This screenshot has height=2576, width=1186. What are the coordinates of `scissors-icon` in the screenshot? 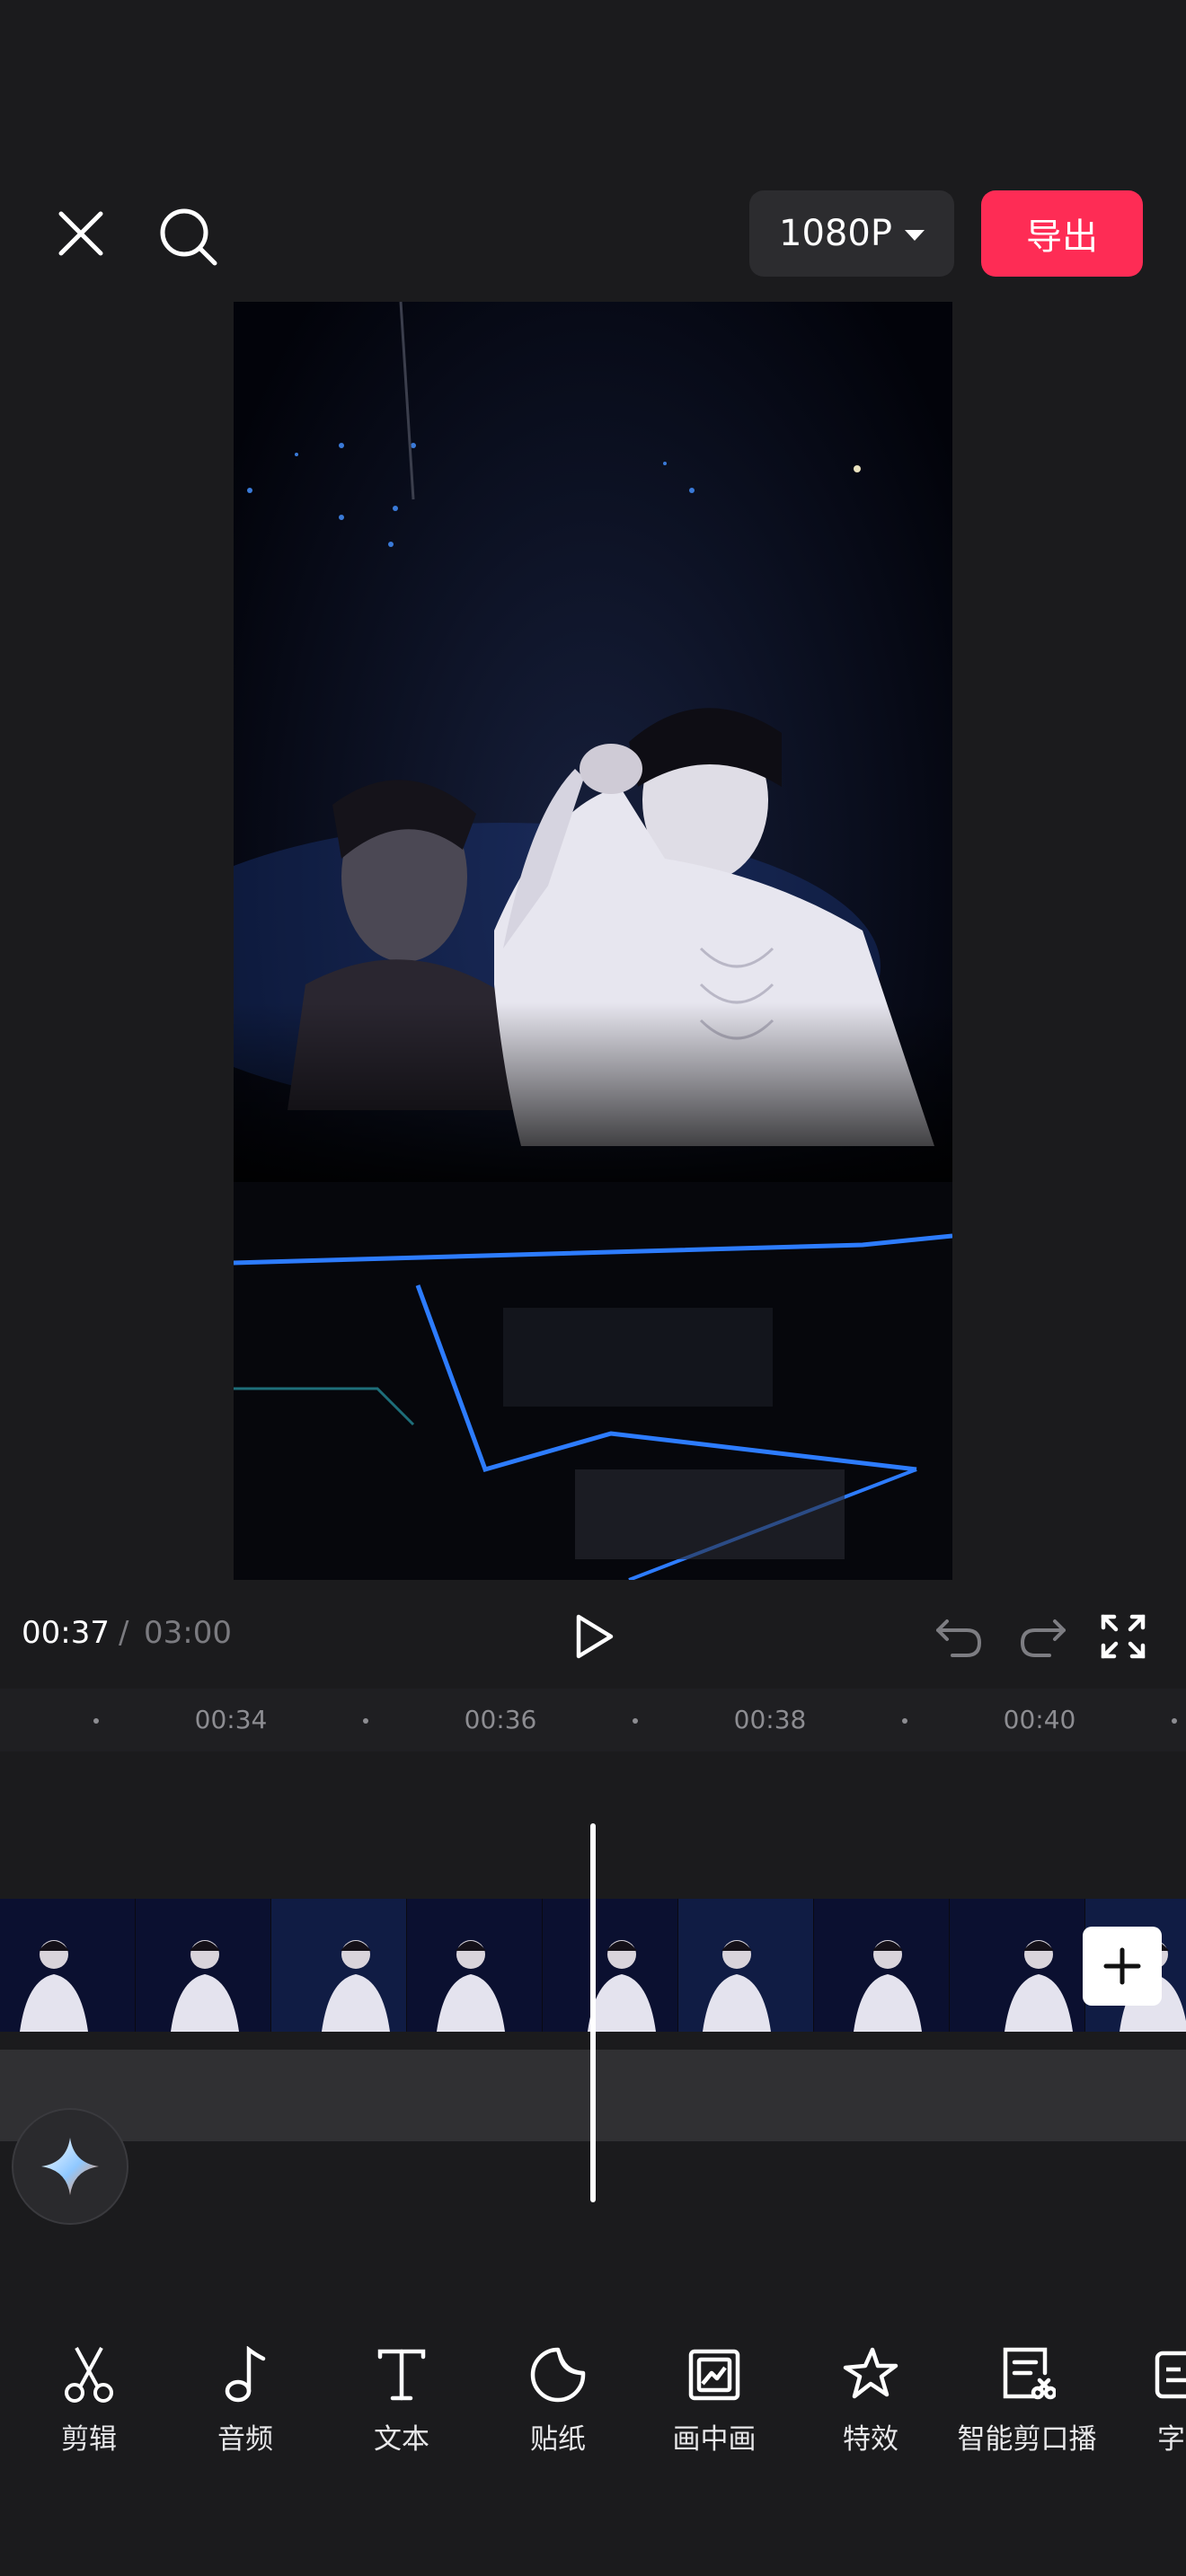 It's located at (89, 2375).